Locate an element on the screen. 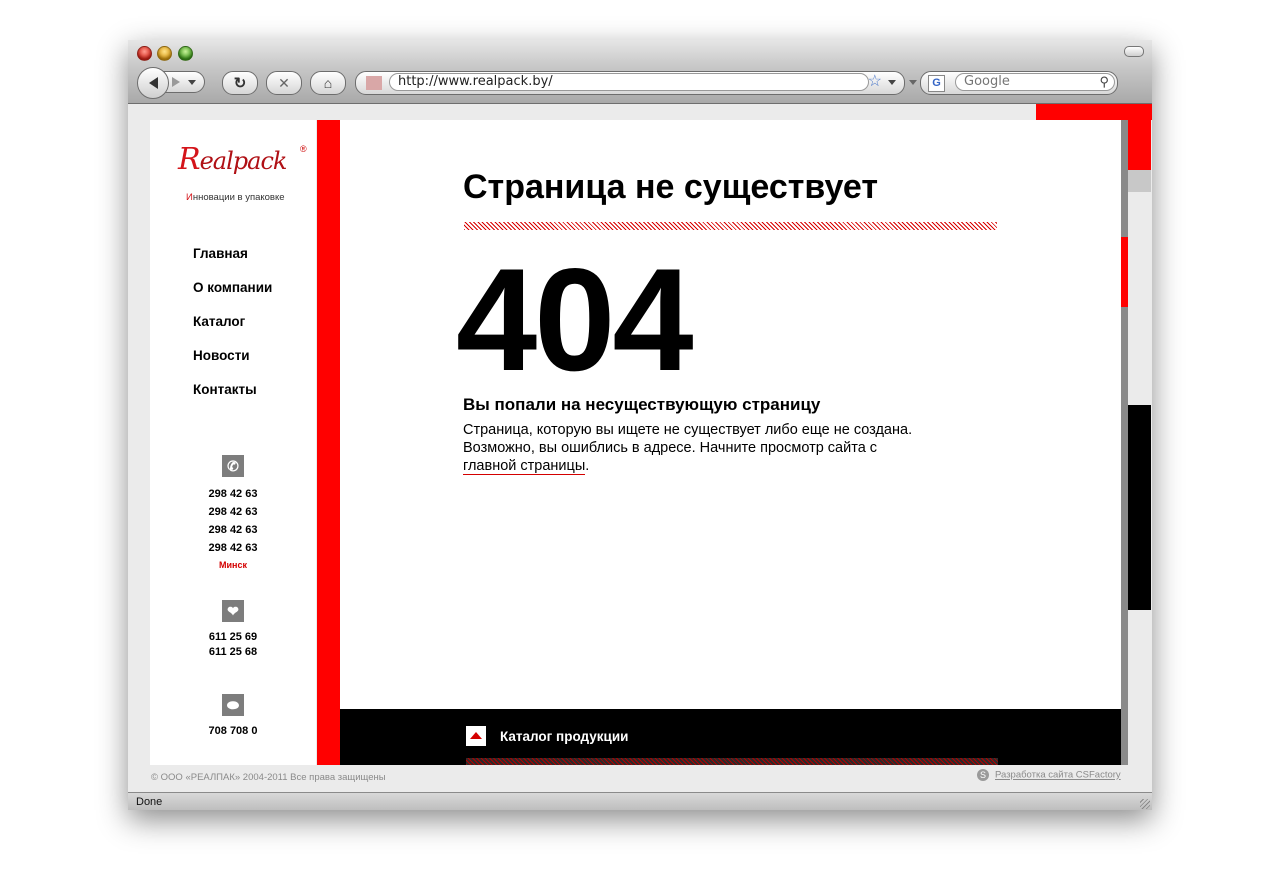 This screenshot has width=1280, height=881. home-icon: ⌂ is located at coordinates (328, 83).